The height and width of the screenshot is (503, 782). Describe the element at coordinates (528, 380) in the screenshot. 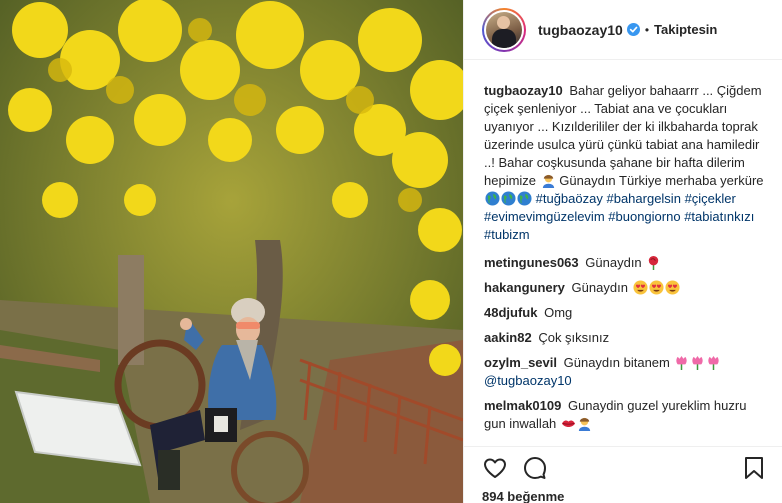

I see `mention-link: @tugbaozay10` at that location.